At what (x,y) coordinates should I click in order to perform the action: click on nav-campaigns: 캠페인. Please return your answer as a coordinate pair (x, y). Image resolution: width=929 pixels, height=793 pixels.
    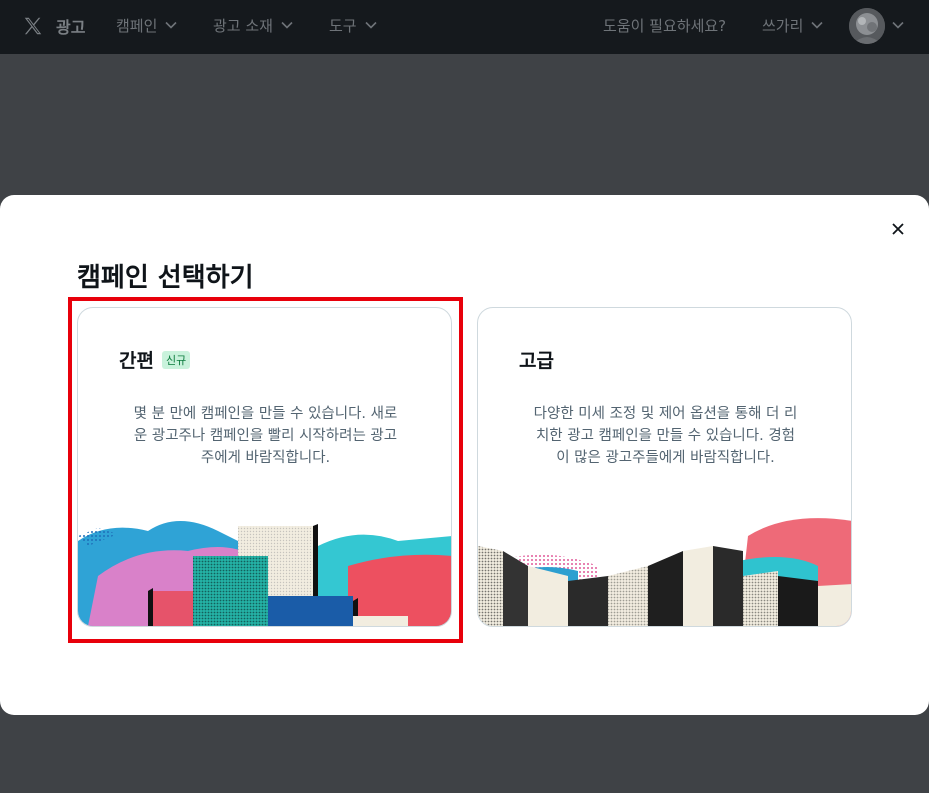
    Looking at the image, I should click on (146, 25).